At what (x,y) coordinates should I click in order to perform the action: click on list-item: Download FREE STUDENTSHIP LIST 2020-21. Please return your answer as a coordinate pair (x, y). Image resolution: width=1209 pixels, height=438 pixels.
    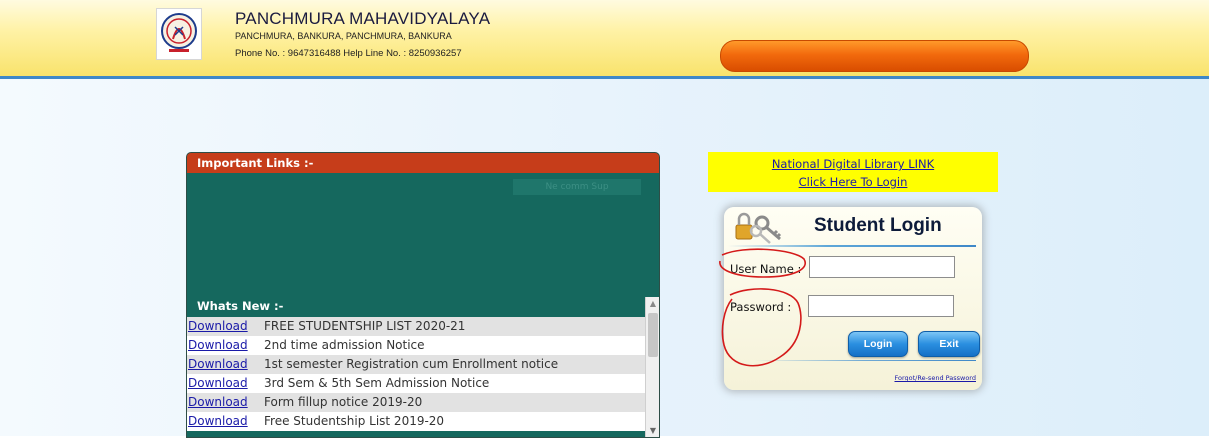
    Looking at the image, I should click on (416, 326).